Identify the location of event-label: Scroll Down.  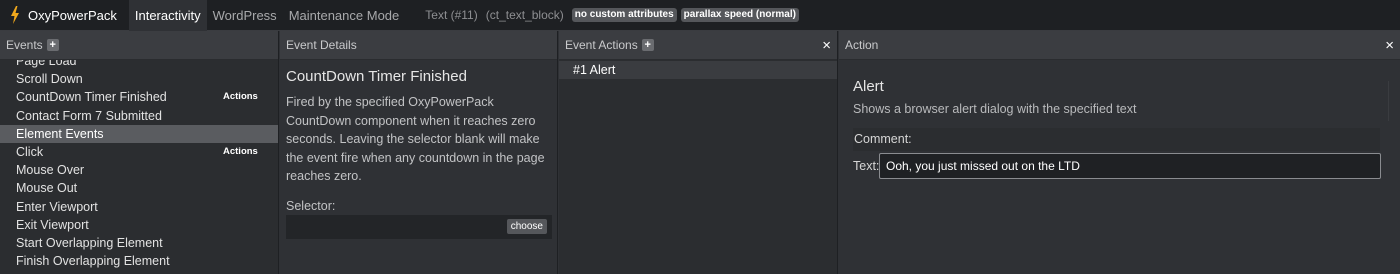
(49, 79).